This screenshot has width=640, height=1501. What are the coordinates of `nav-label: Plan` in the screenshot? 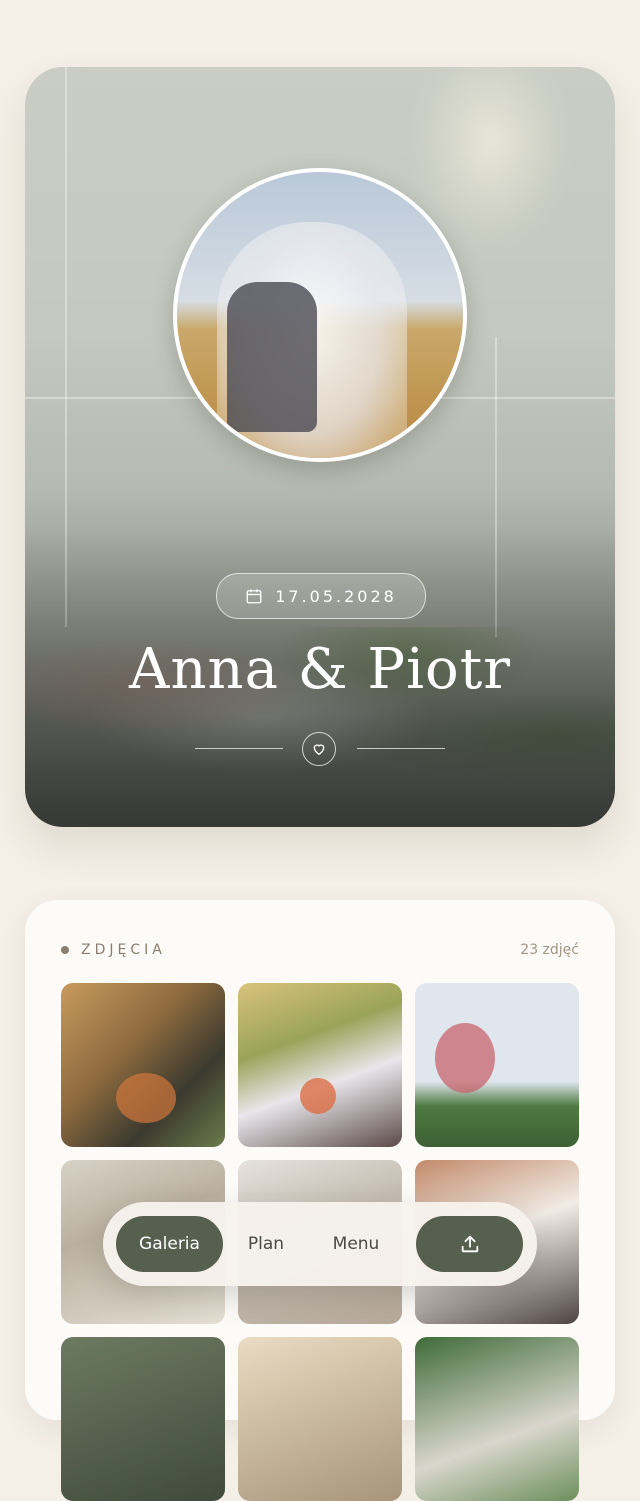 It's located at (266, 1244).